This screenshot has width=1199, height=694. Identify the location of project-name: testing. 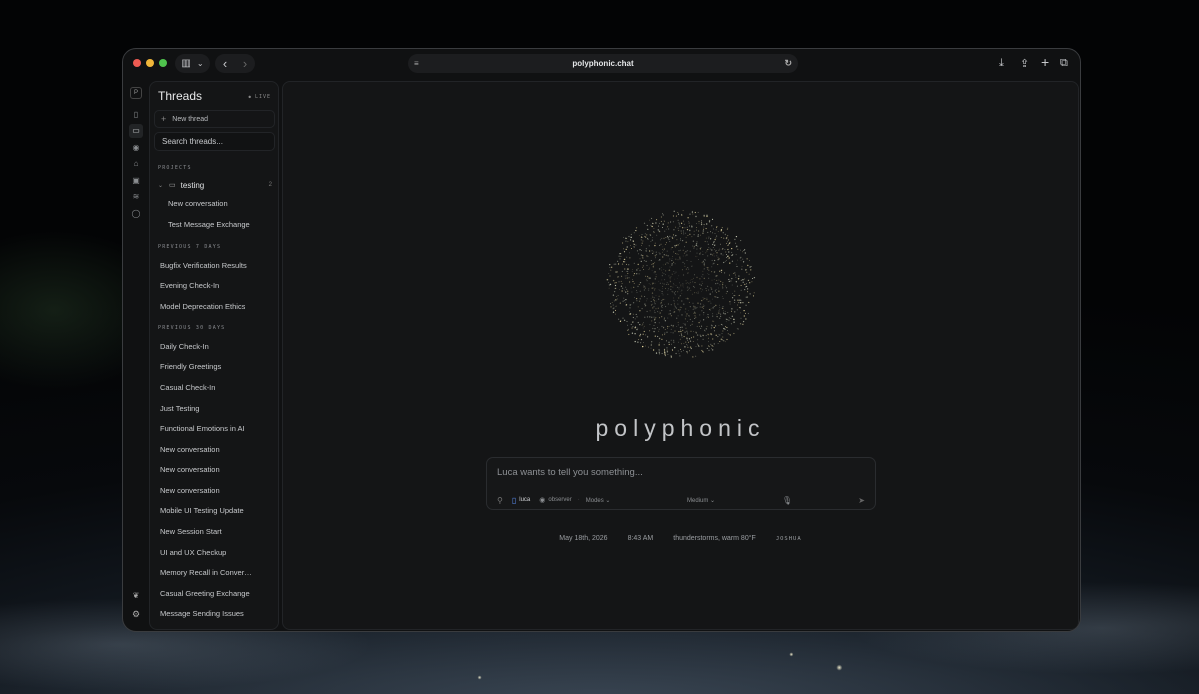
(192, 185).